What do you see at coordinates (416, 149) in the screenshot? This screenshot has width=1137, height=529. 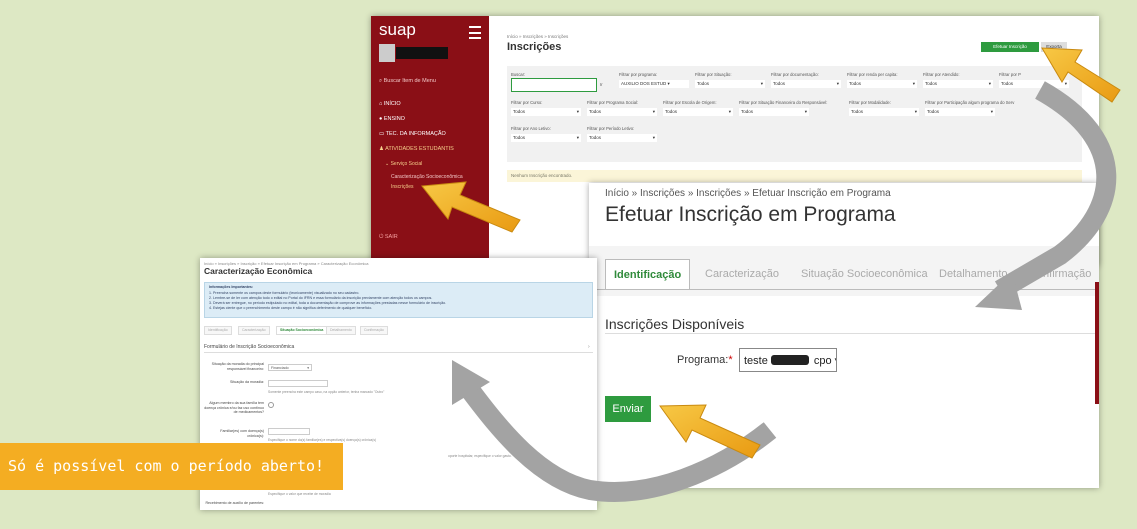 I see `sidebar-item-atividades: ♟ ATIVIDADES ESTUDANTIS` at bounding box center [416, 149].